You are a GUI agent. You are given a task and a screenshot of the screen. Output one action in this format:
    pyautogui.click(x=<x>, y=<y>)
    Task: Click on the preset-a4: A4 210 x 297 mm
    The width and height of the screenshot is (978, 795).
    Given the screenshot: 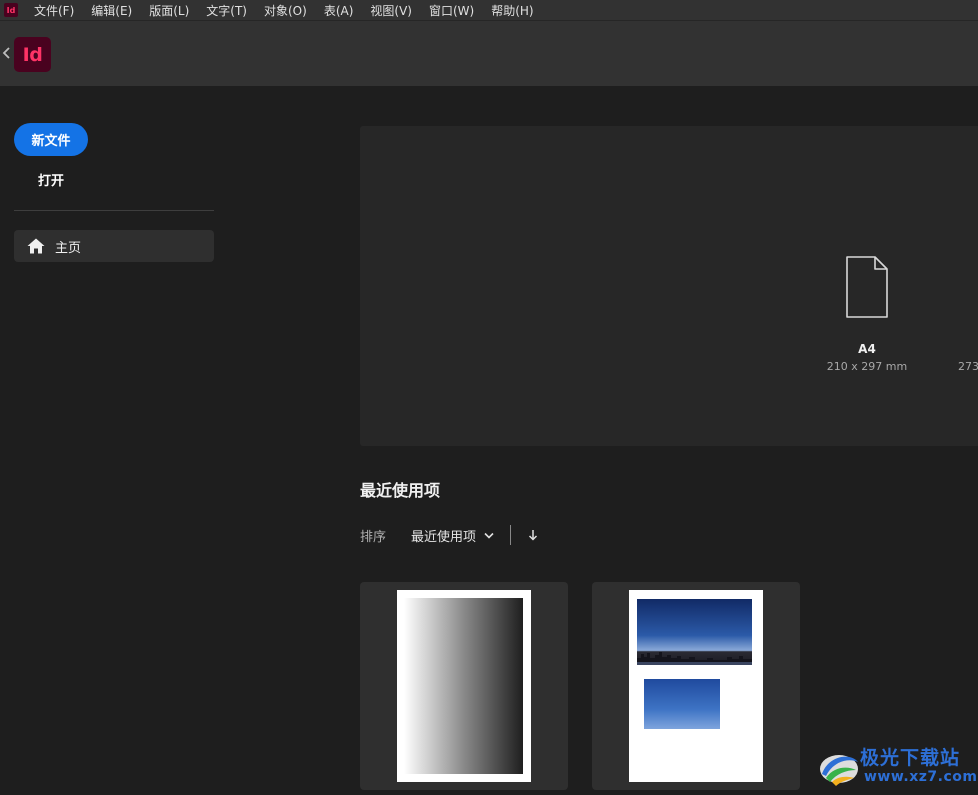 What is the action you would take?
    pyautogui.click(x=867, y=313)
    